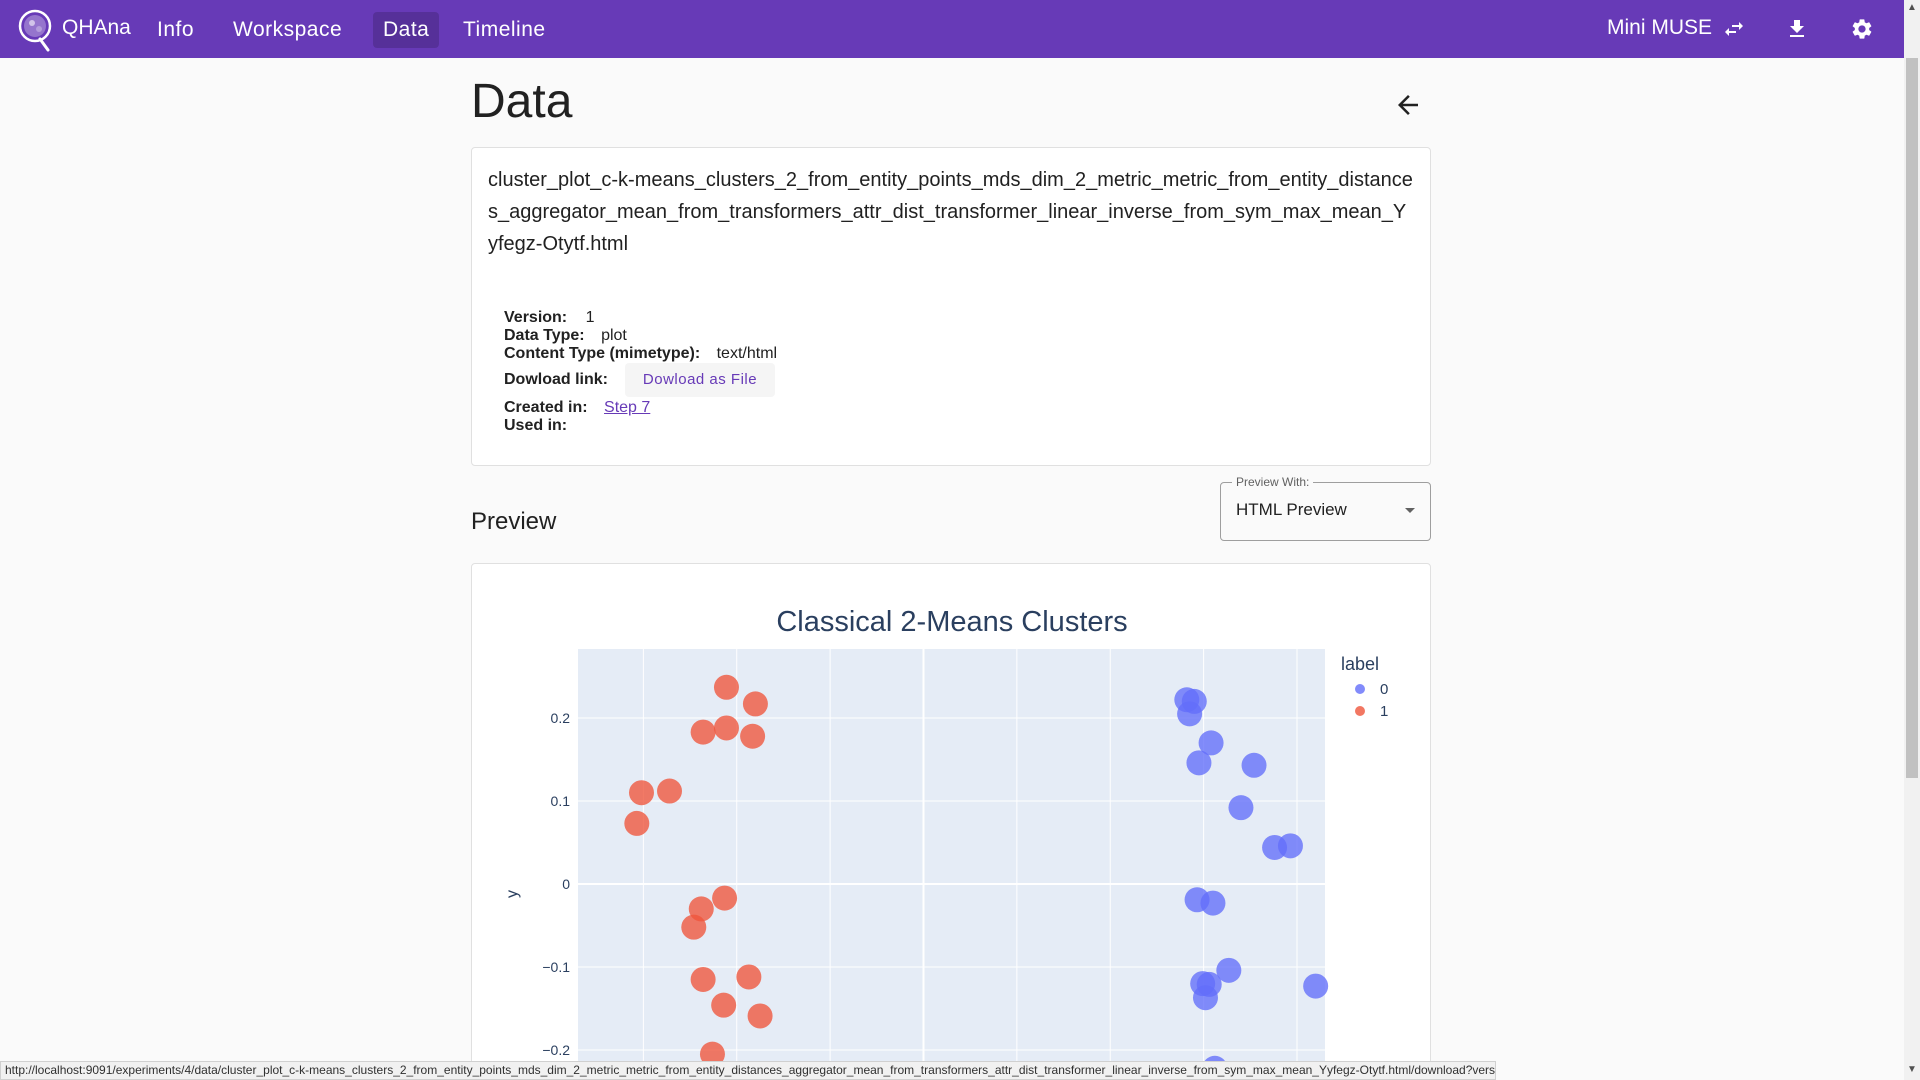 Image resolution: width=1920 pixels, height=1080 pixels. Describe the element at coordinates (1797, 29) in the screenshot. I see `download-icon` at that location.